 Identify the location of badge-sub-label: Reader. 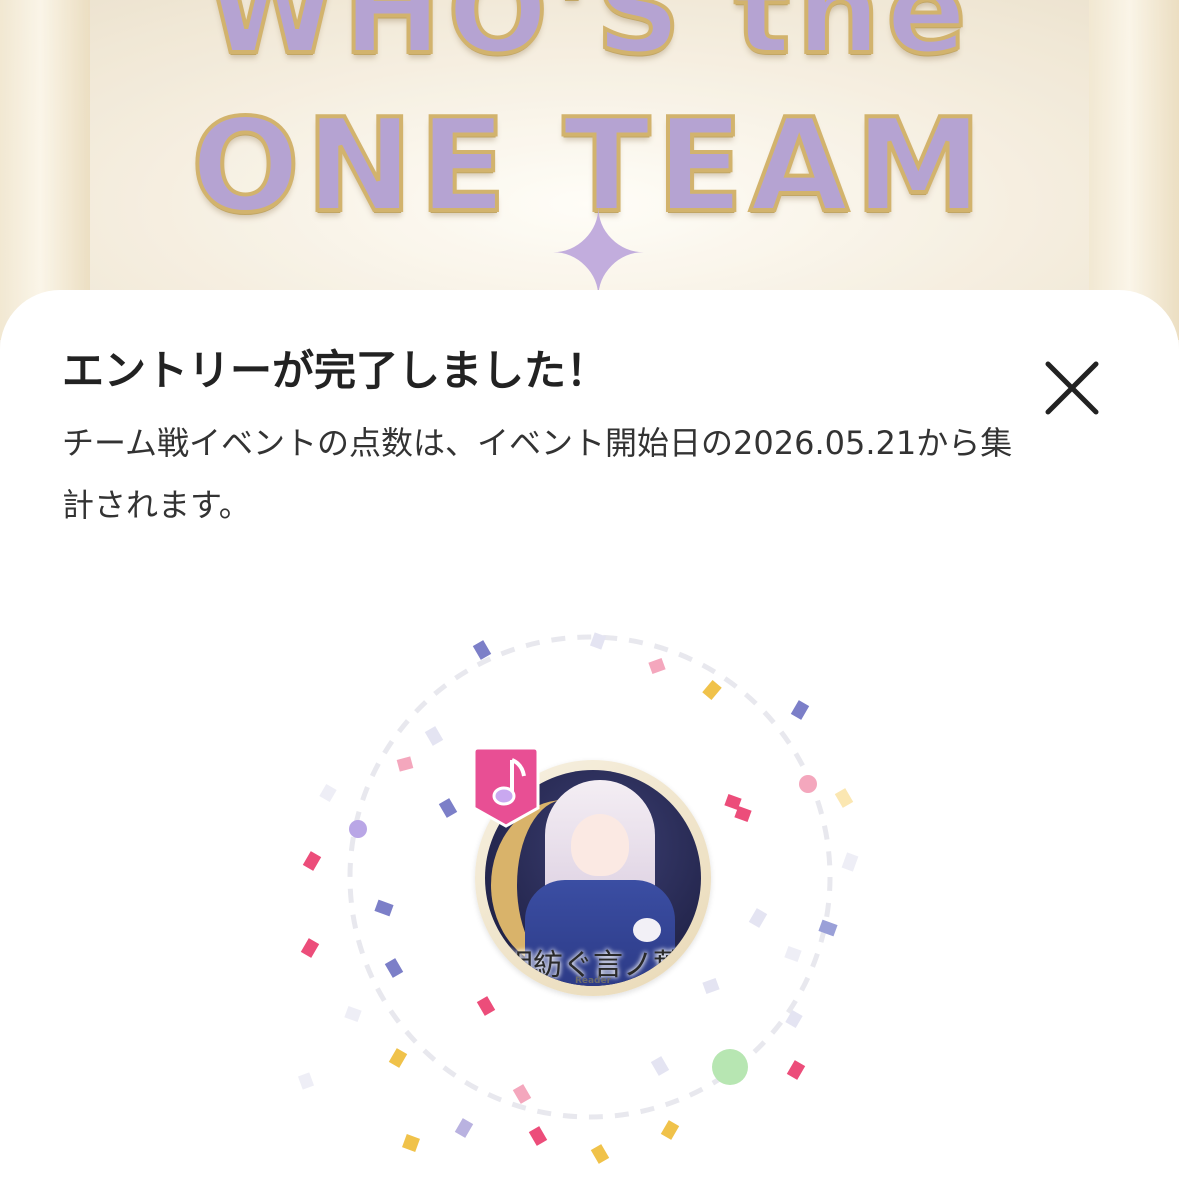
(593, 981).